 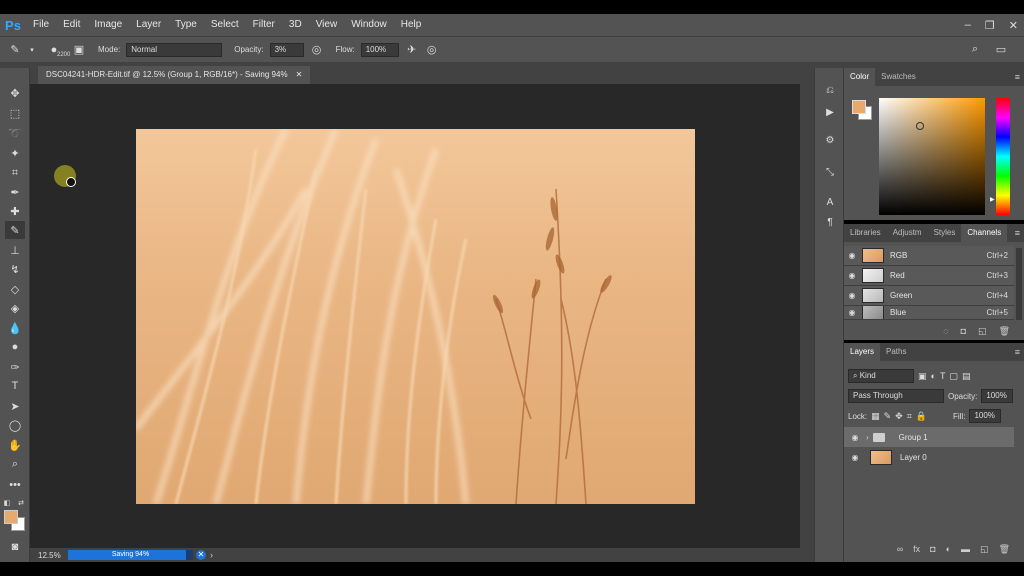 What do you see at coordinates (901, 416) in the screenshot?
I see `lock-icons: ▦✎✥⌗🔒` at bounding box center [901, 416].